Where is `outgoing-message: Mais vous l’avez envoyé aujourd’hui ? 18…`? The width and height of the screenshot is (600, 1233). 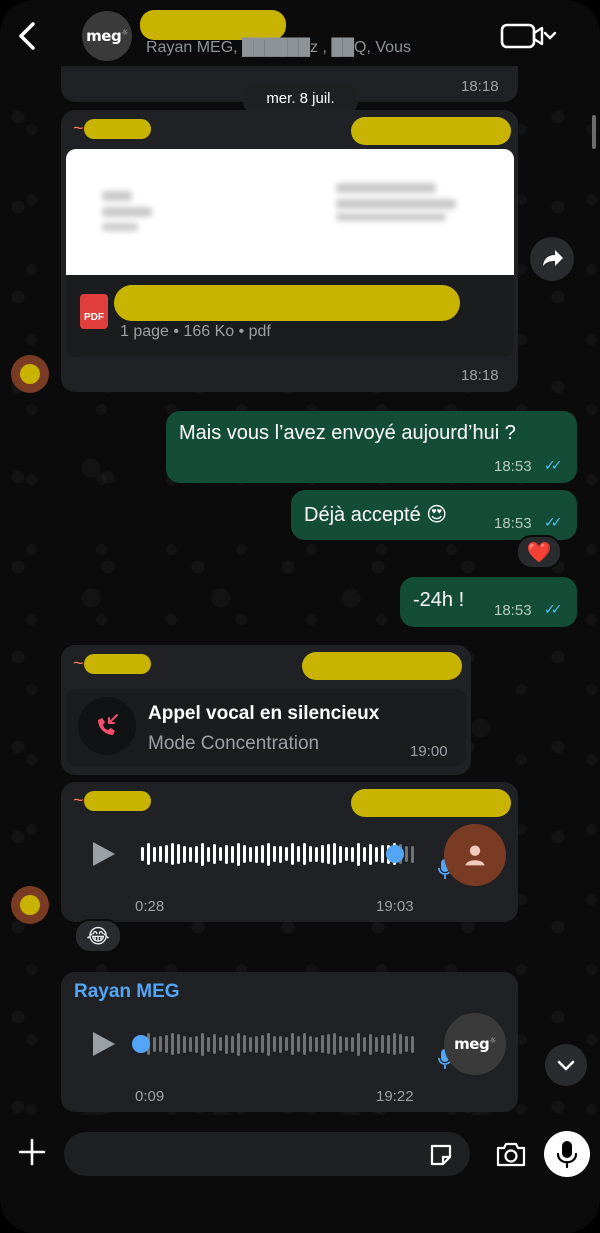
outgoing-message: Mais vous l’avez envoyé aujourd’hui ? 18… is located at coordinates (371, 447).